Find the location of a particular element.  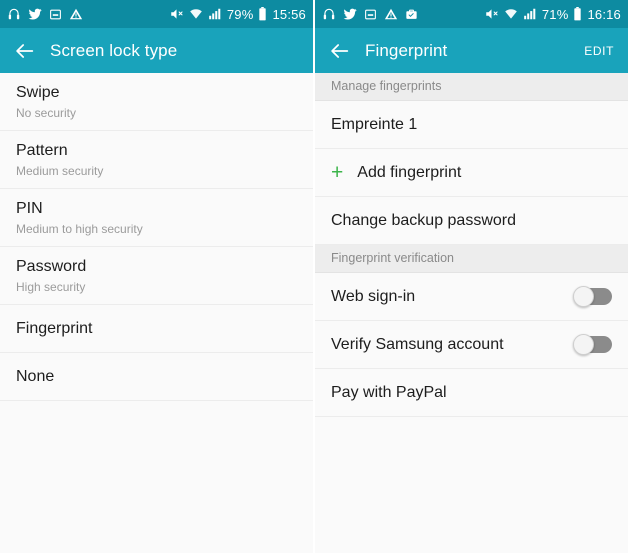

clock: 16:16 is located at coordinates (604, 14).